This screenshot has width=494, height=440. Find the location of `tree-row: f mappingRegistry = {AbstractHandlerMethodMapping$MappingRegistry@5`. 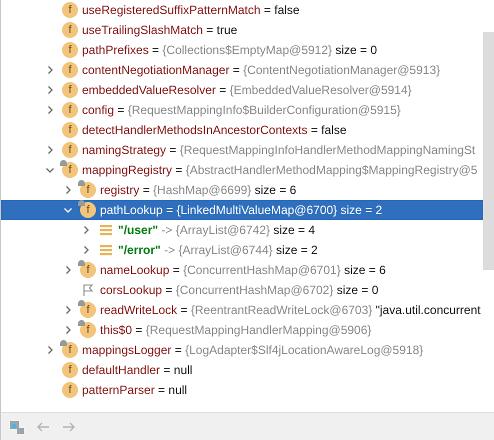

tree-row: f mappingRegistry = {AbstractHandlerMethodMapping$MappingRegistry@5 is located at coordinates (242, 170).